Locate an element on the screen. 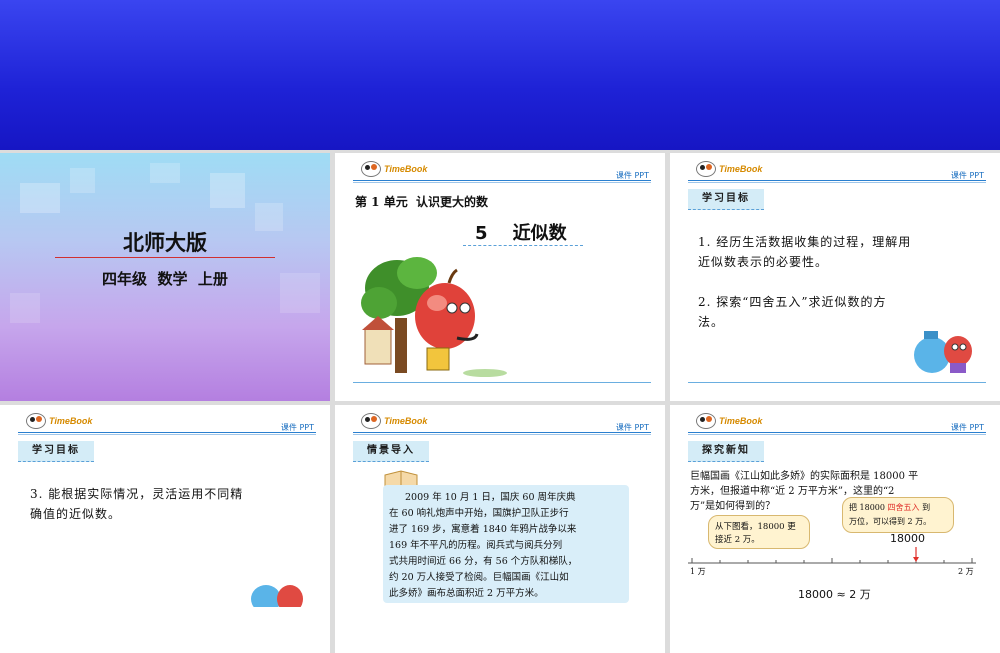 This screenshot has height=653, width=1000. scenario-line: 进了 169 步，寓意着 1840 年鸦片战争以来 is located at coordinates (483, 529).